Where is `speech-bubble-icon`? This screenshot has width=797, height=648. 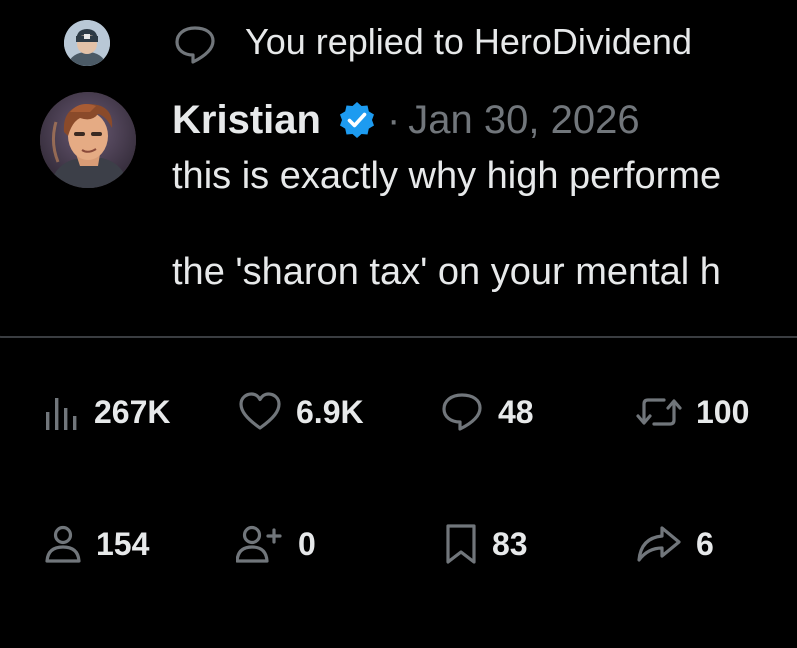
speech-bubble-icon is located at coordinates (195, 44).